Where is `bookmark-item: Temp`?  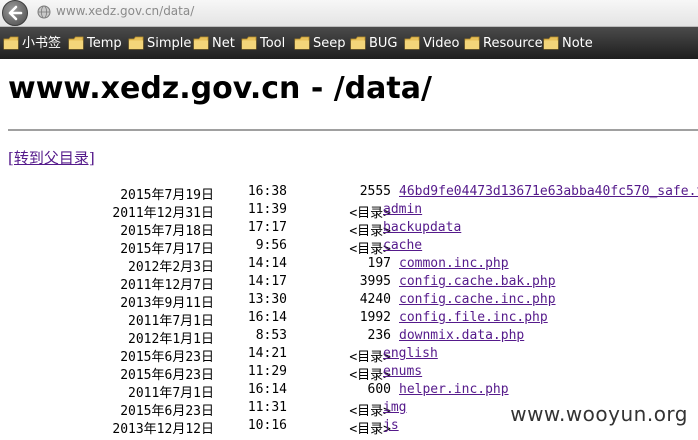 bookmark-item: Temp is located at coordinates (95, 44).